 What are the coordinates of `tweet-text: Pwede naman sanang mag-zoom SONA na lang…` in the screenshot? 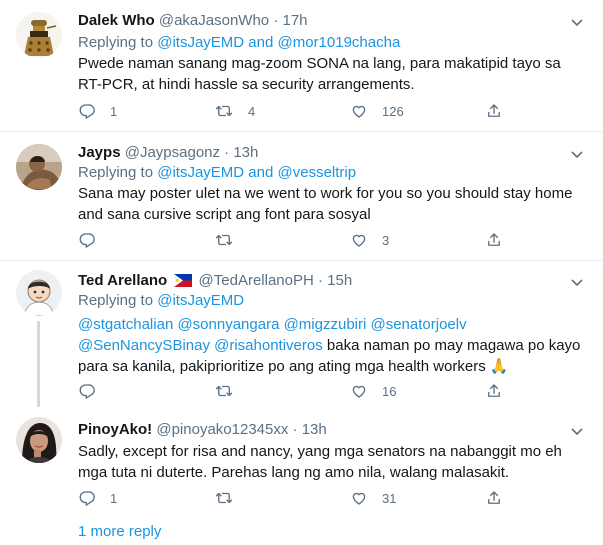 It's located at (319, 74).